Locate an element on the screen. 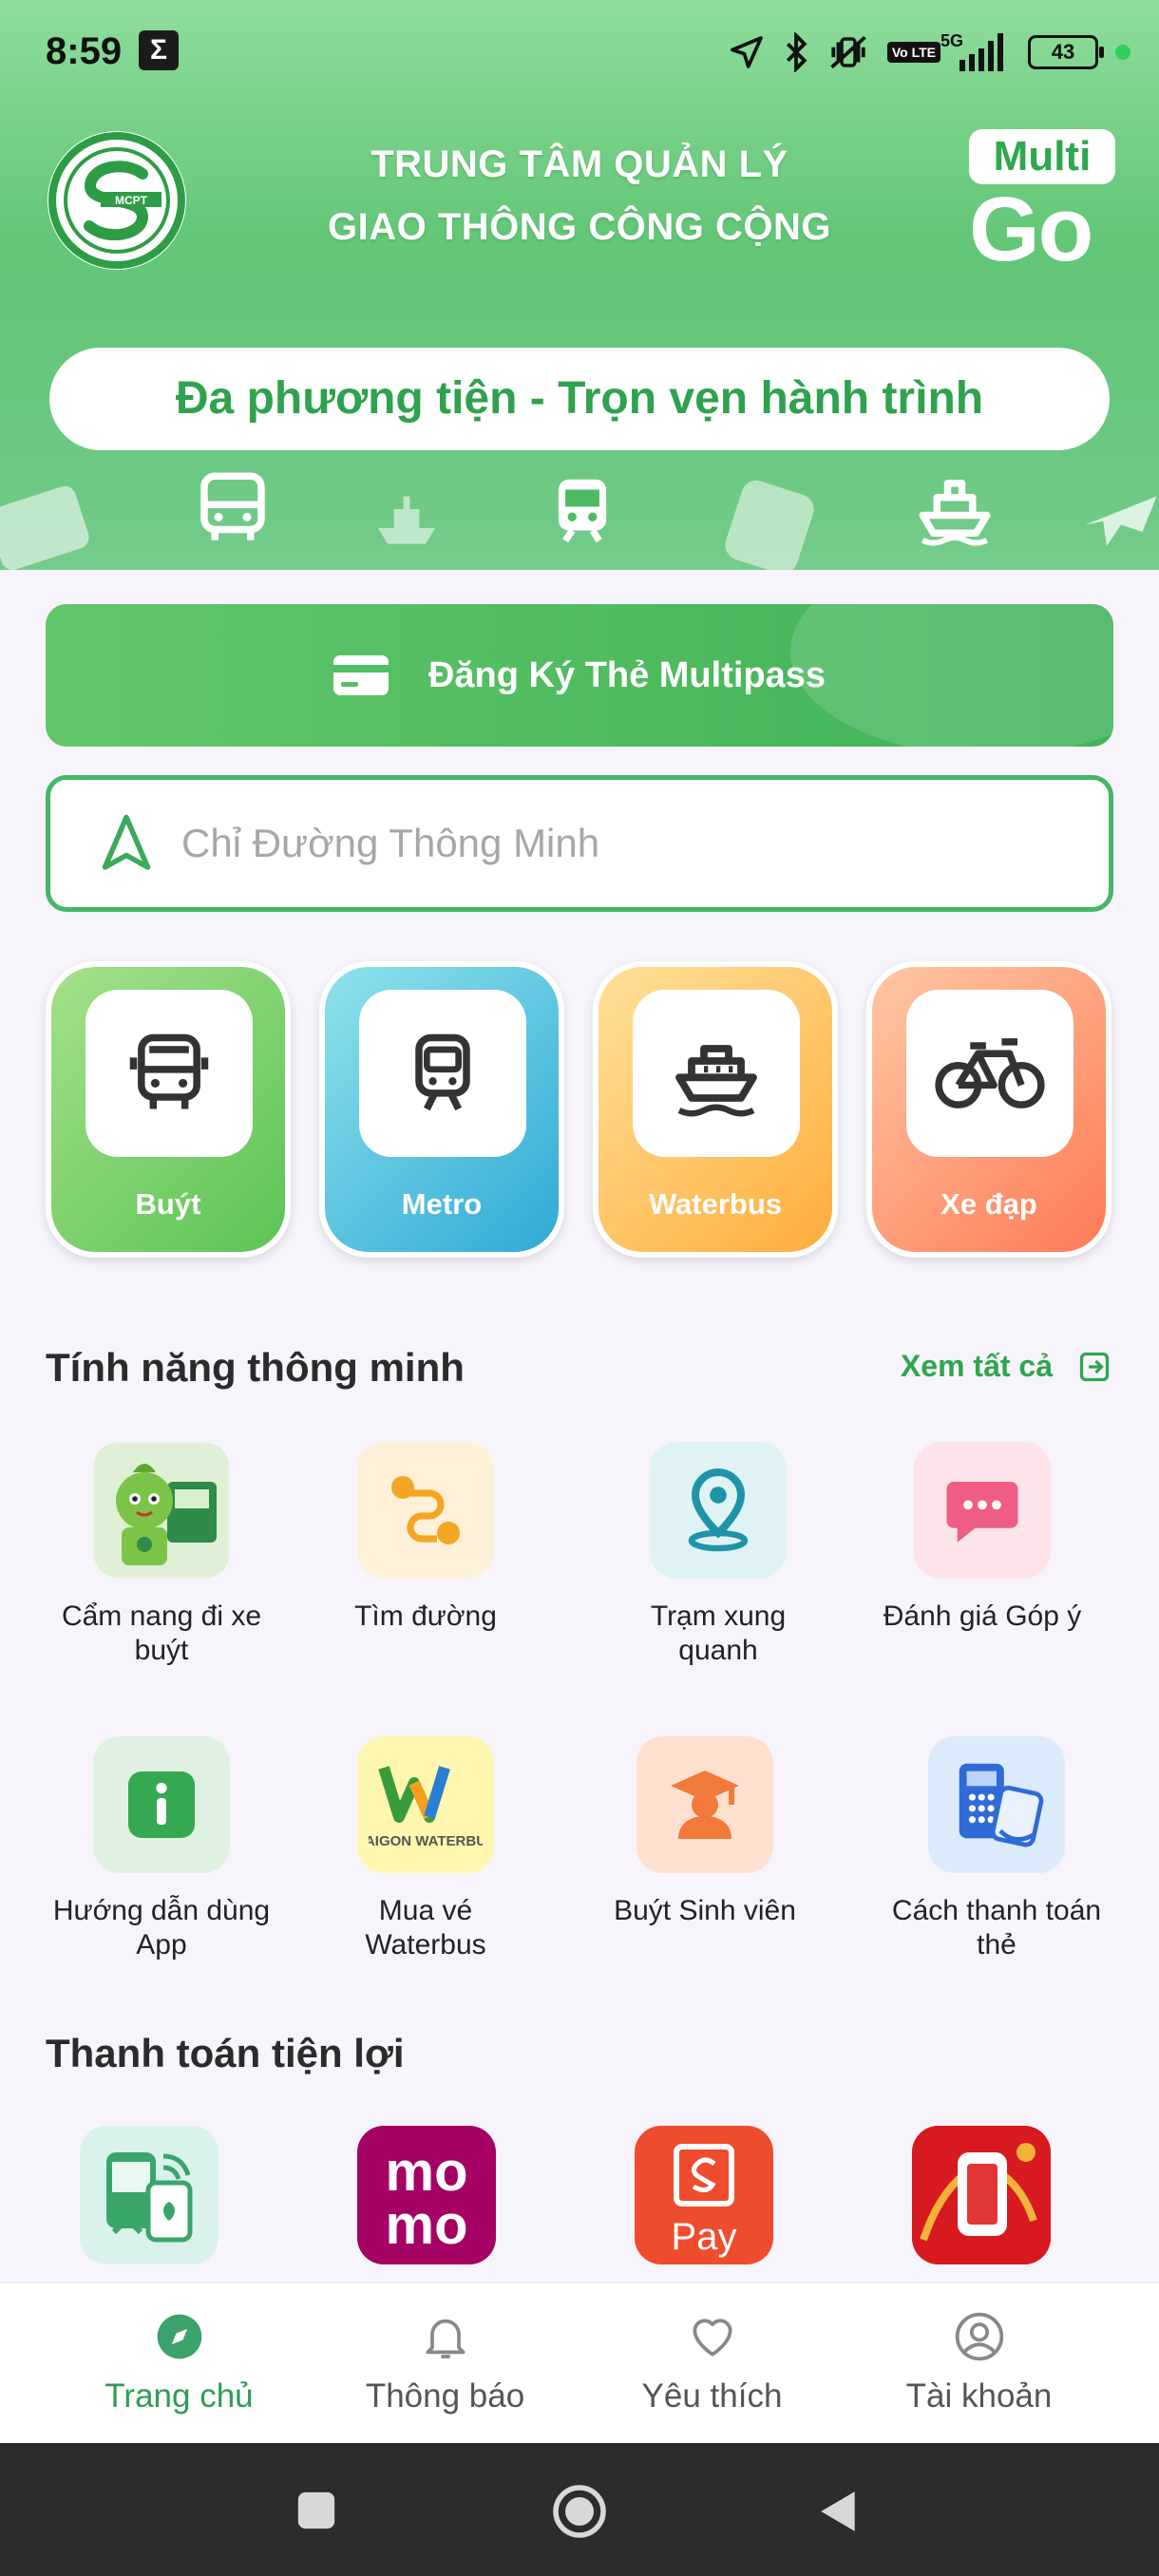  arrow-box-icon is located at coordinates (1094, 1366).